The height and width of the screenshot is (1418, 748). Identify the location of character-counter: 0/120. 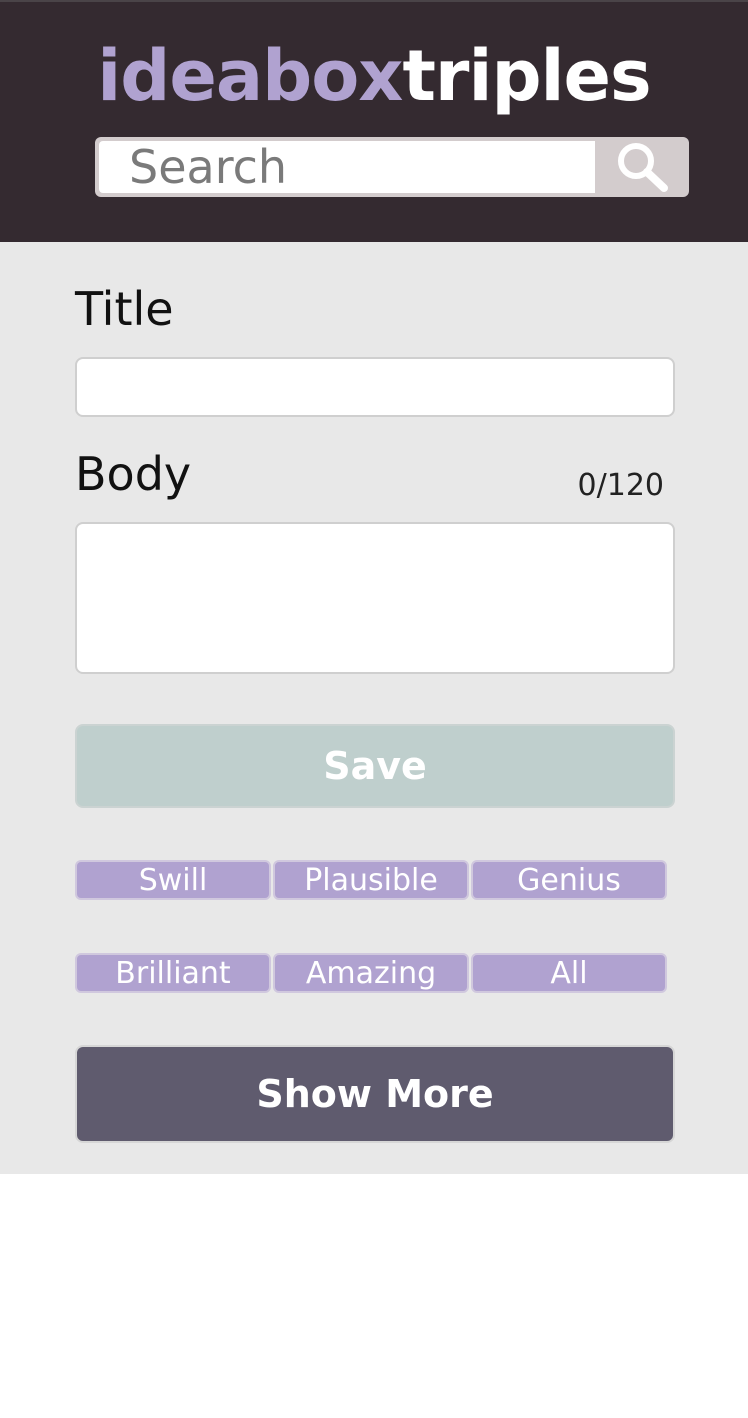
(620, 485).